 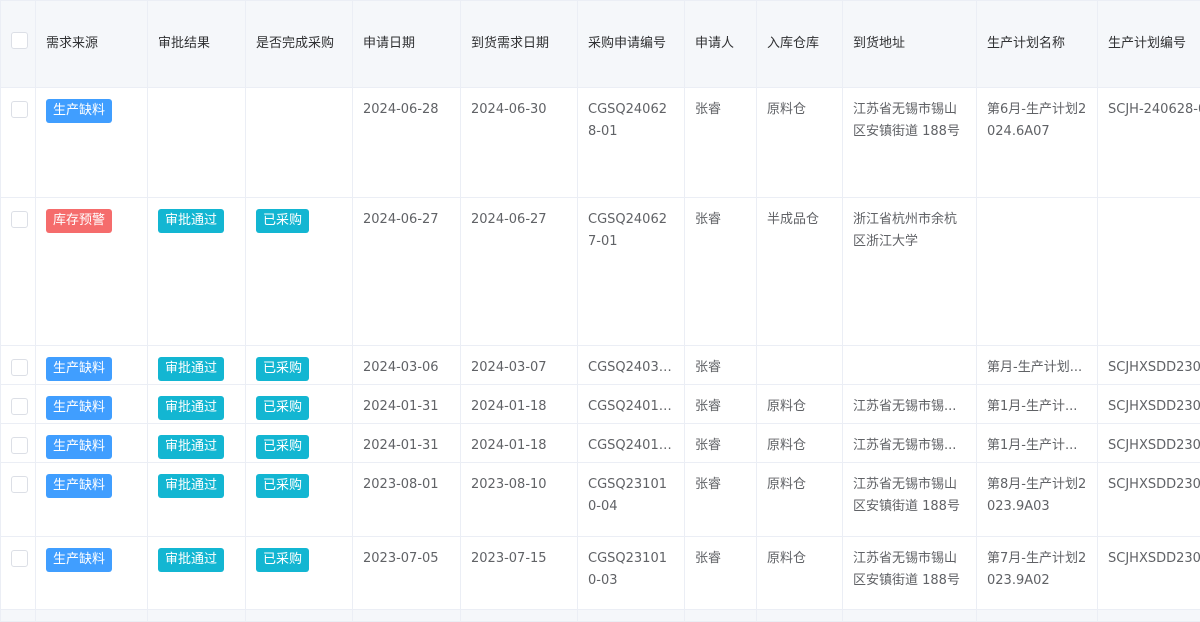 What do you see at coordinates (197, 44) in the screenshot?
I see `column-header: 审批结果` at bounding box center [197, 44].